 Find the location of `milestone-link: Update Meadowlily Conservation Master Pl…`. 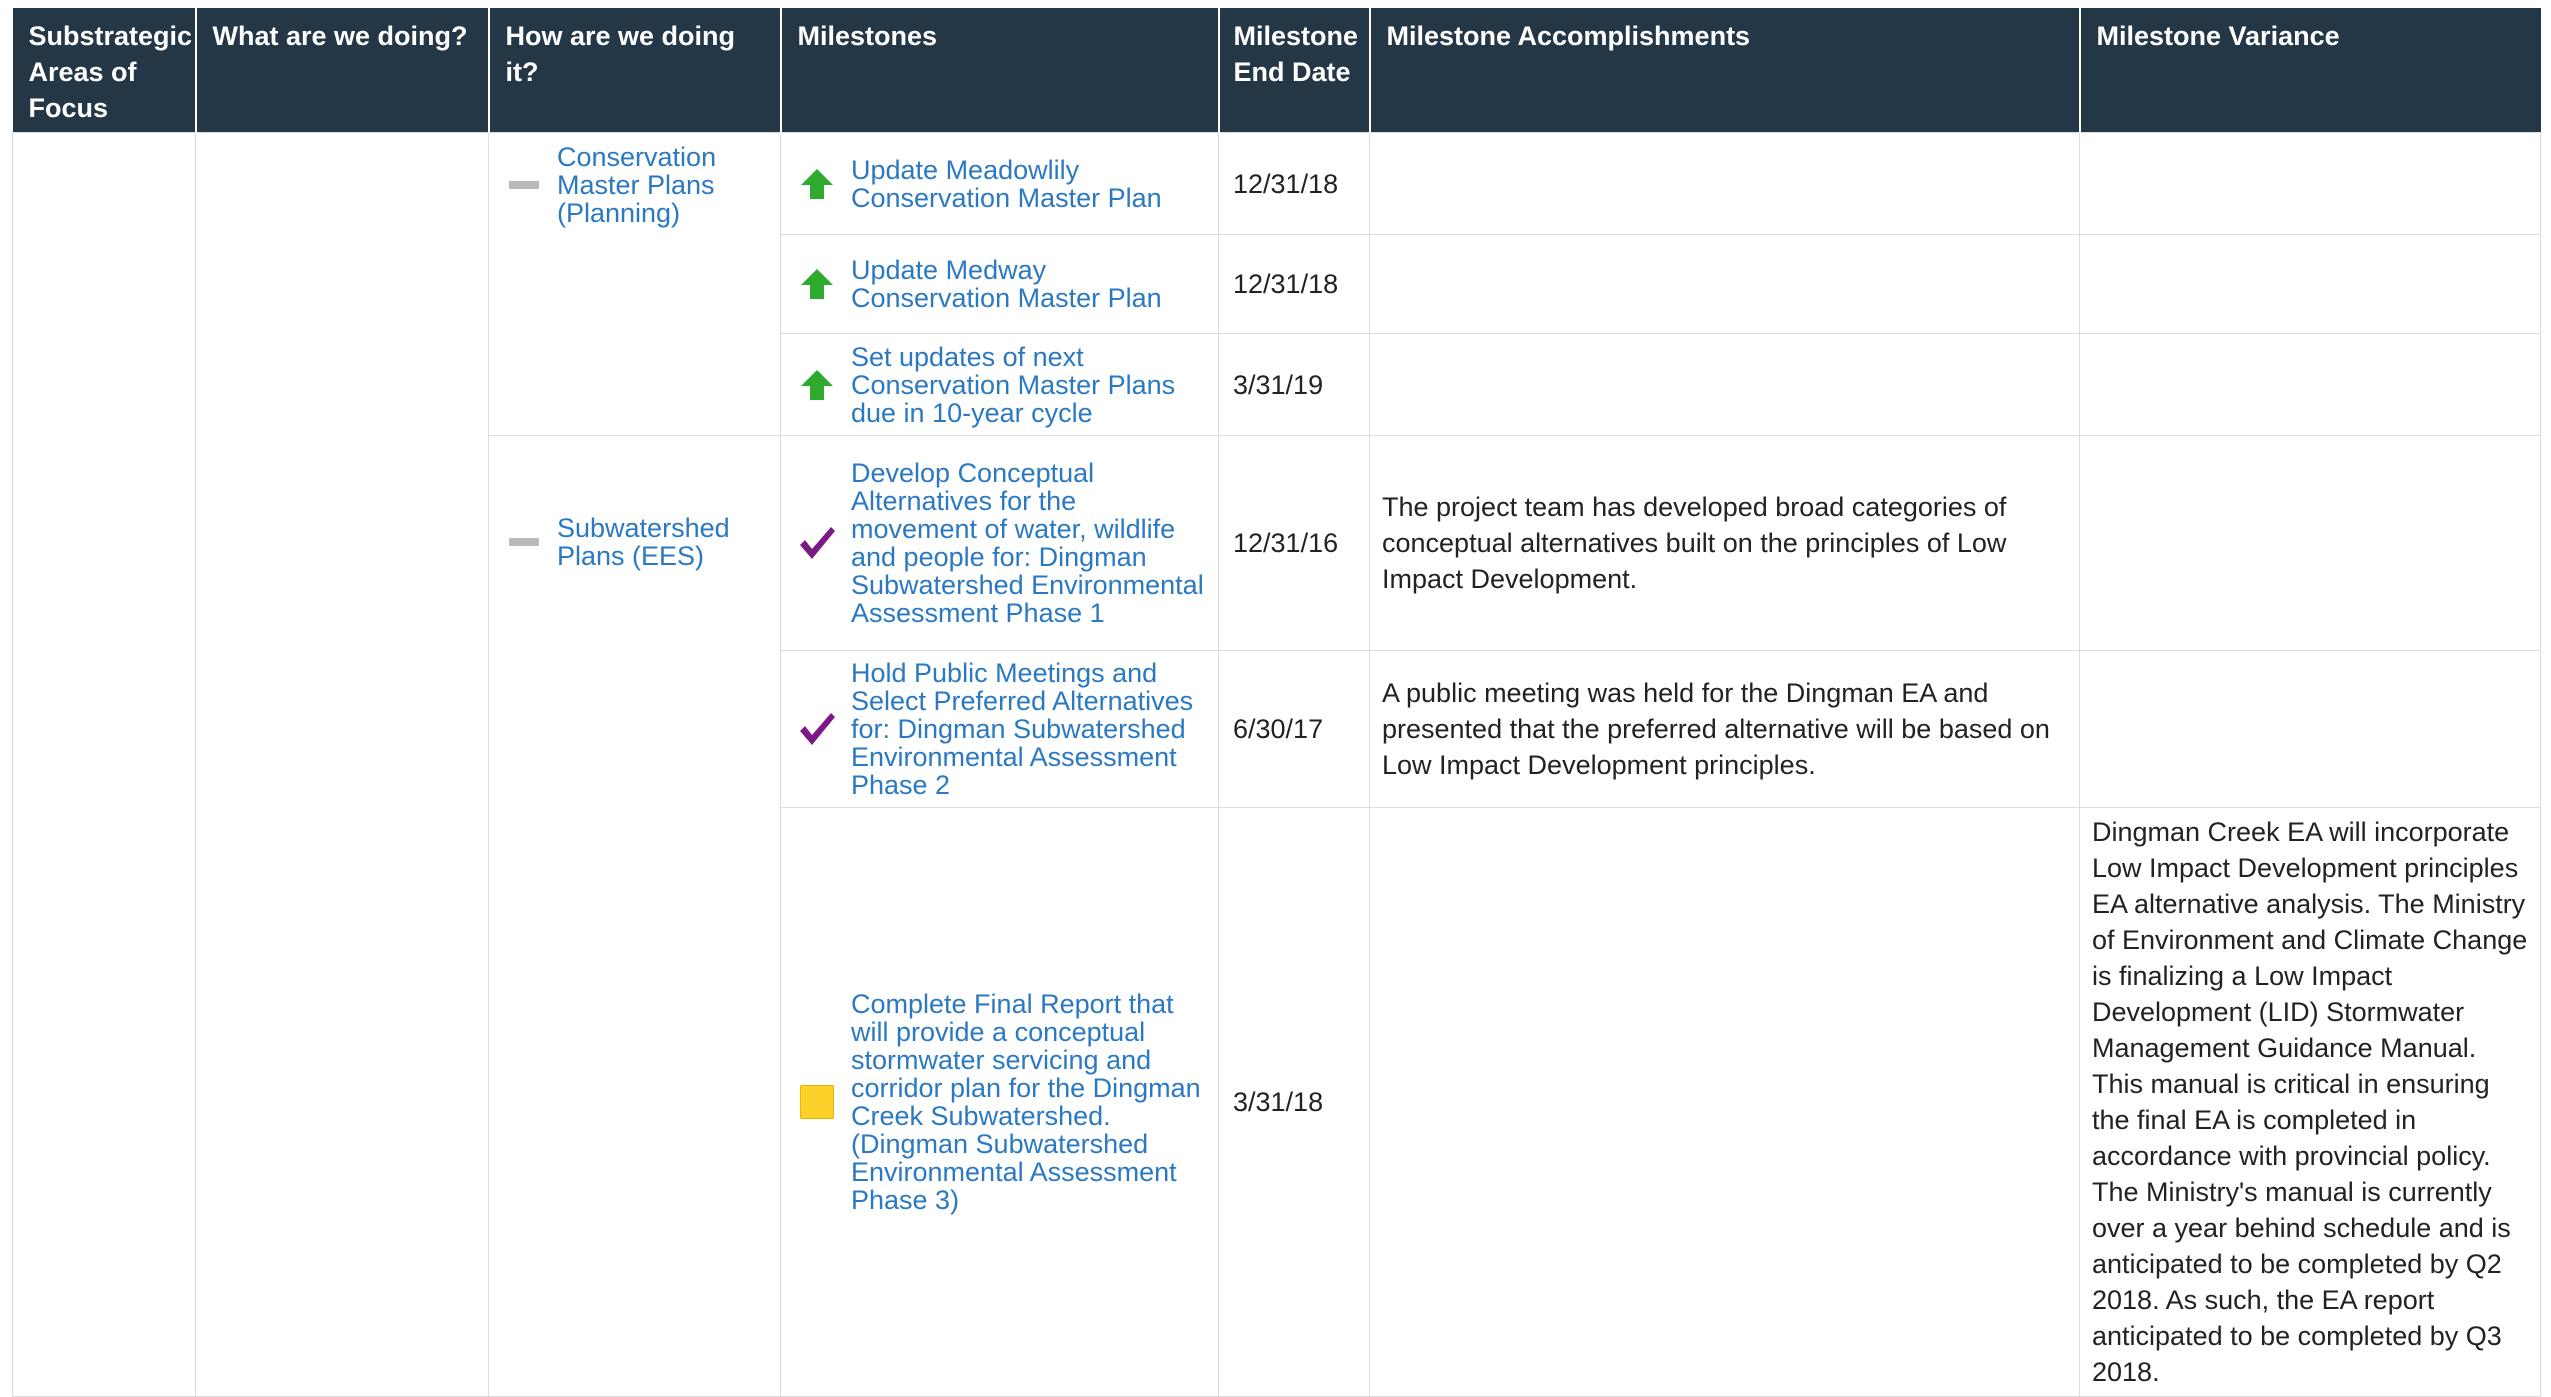

milestone-link: Update Meadowlily Conservation Master Pl… is located at coordinates (1029, 184).